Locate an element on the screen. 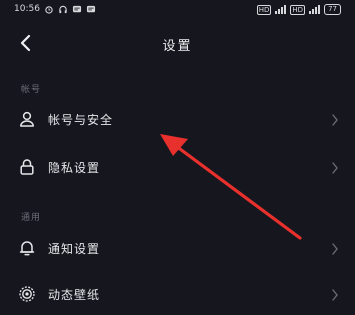 The width and height of the screenshot is (355, 315). settings-item-label: 动态壁纸 is located at coordinates (74, 295).